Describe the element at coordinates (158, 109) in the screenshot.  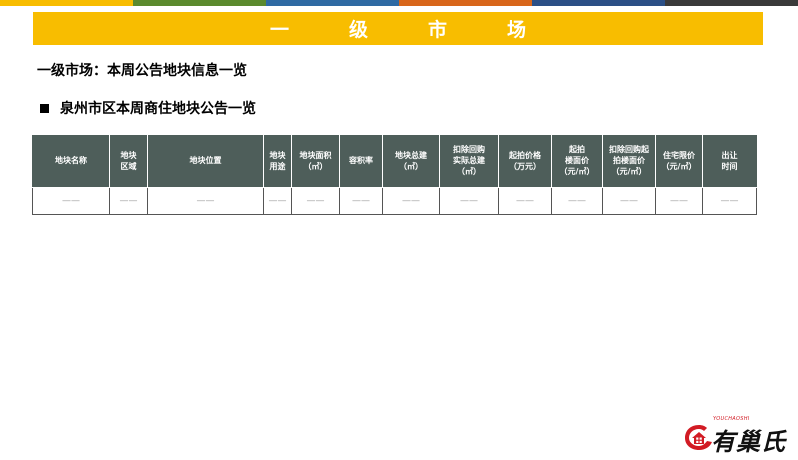
I see `section-heading-text: 泉州市区本周商住地块公告一览` at that location.